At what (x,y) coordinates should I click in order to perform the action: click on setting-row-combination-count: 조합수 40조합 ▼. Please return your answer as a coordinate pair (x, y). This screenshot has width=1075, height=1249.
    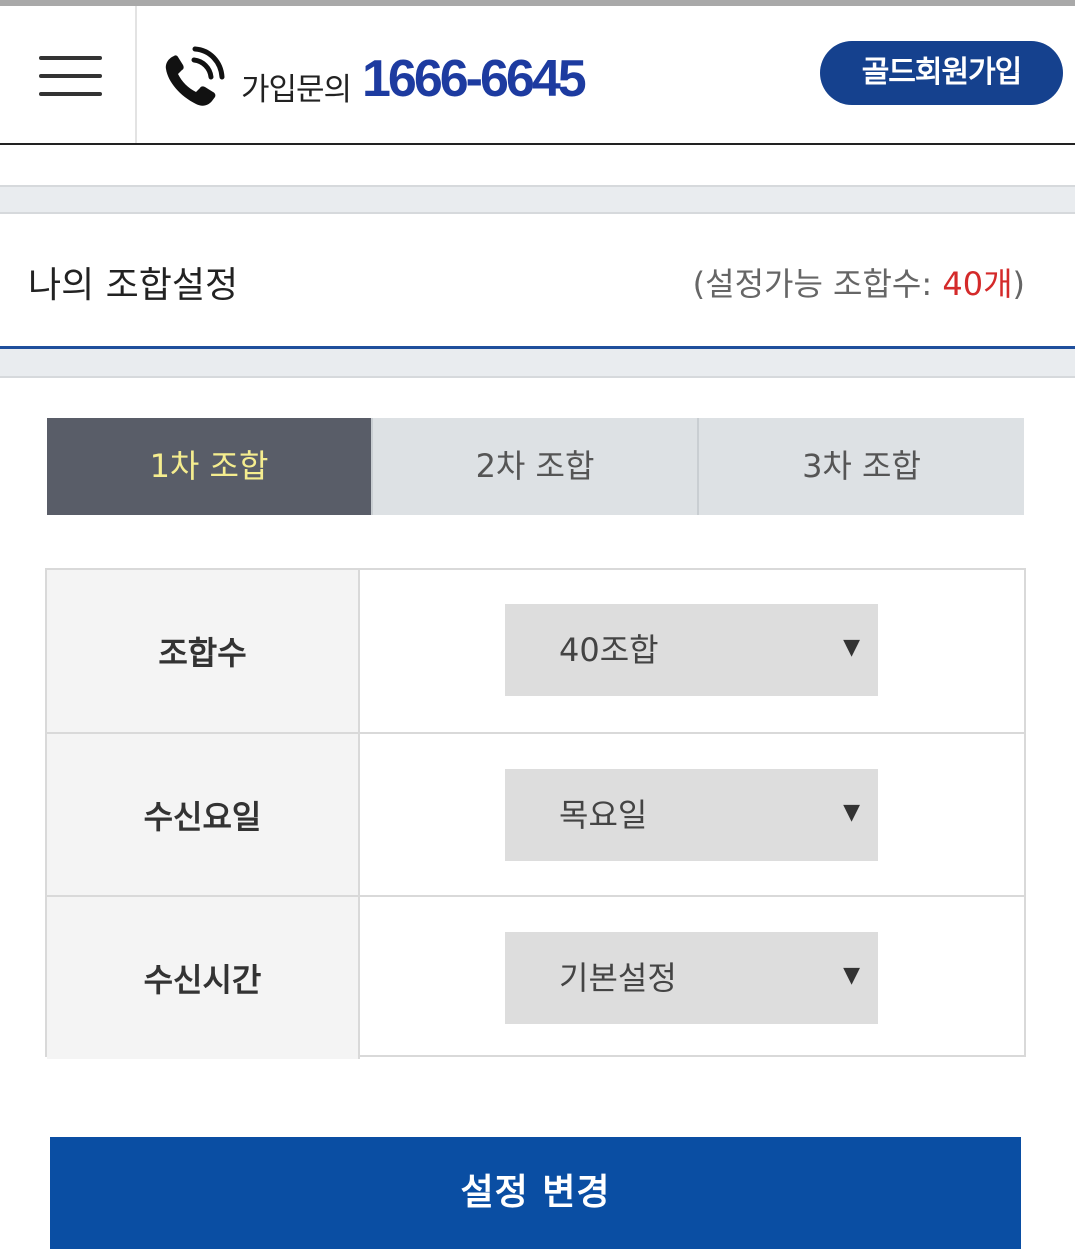
    Looking at the image, I should click on (535, 651).